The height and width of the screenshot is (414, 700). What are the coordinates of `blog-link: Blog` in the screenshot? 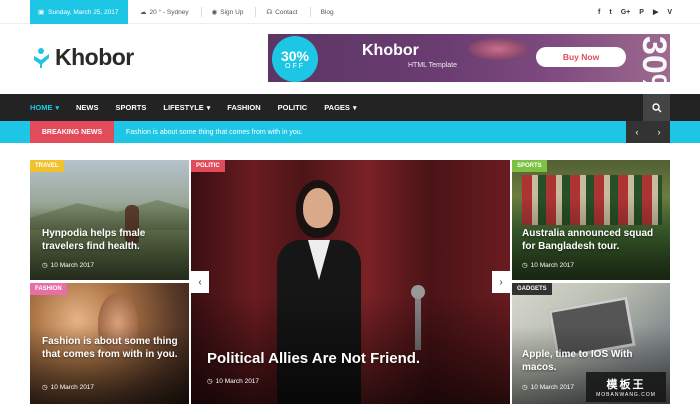 It's located at (327, 12).